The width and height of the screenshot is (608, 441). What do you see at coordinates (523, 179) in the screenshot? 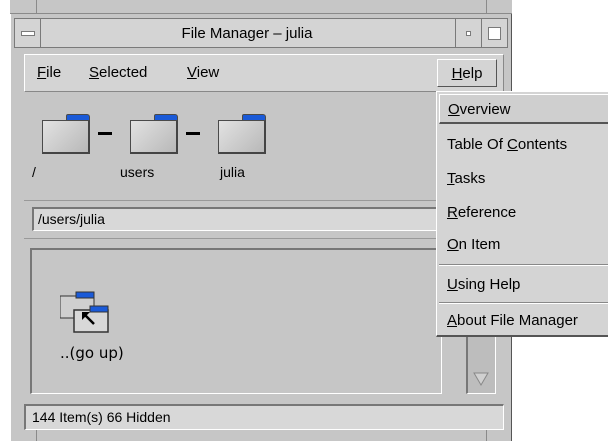
I see `help-menu-tasks: Tasks` at bounding box center [523, 179].